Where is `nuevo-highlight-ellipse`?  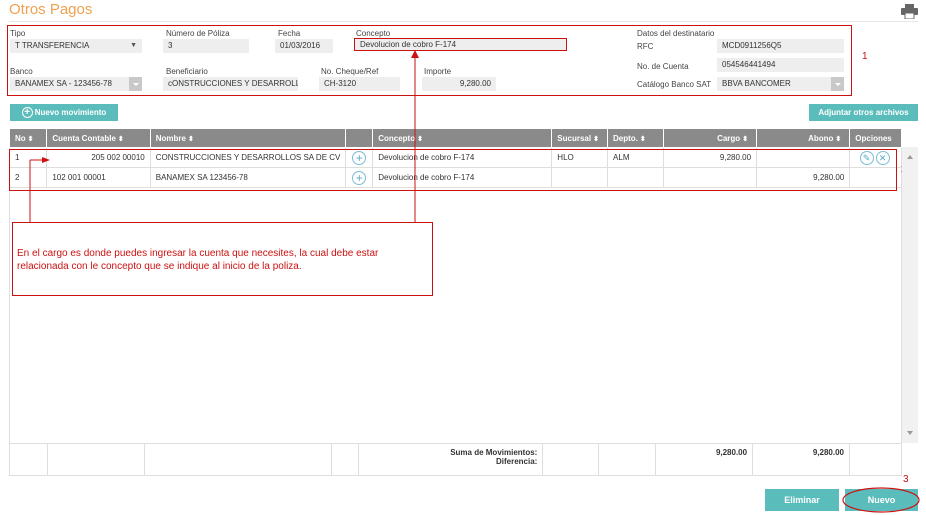 nuevo-highlight-ellipse is located at coordinates (881, 500).